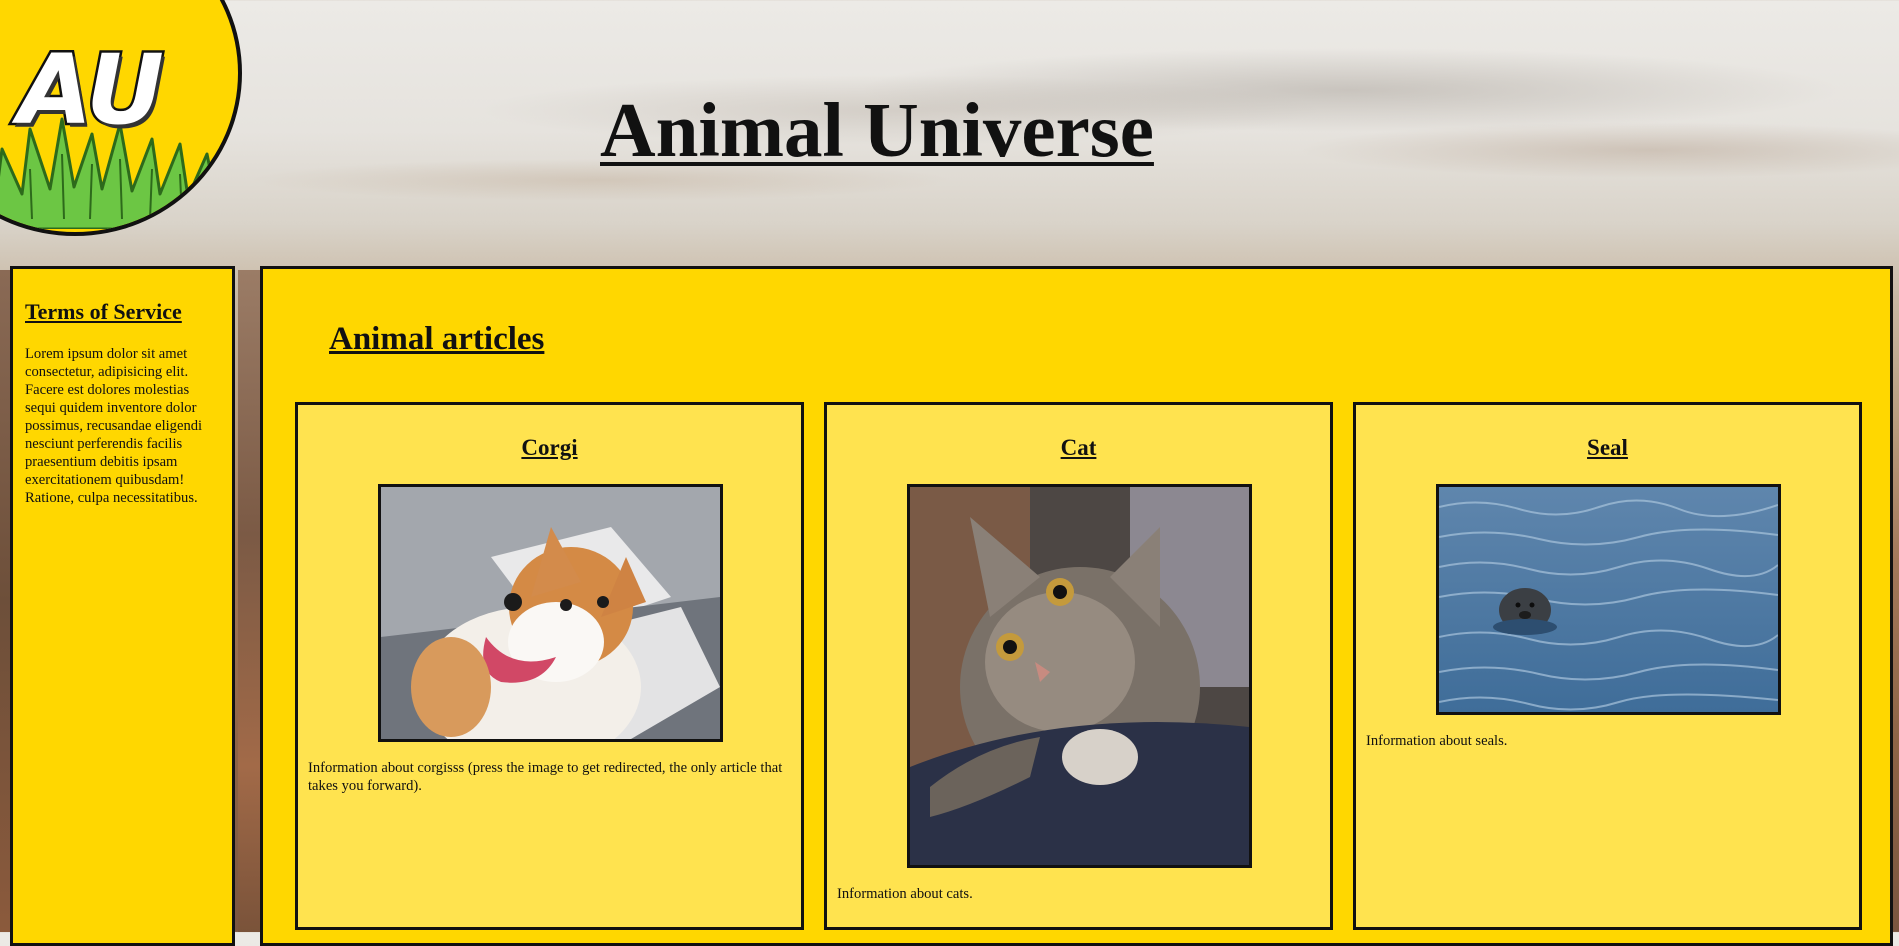 The width and height of the screenshot is (1899, 946). What do you see at coordinates (250, 601) in the screenshot?
I see `background-rock-gap` at bounding box center [250, 601].